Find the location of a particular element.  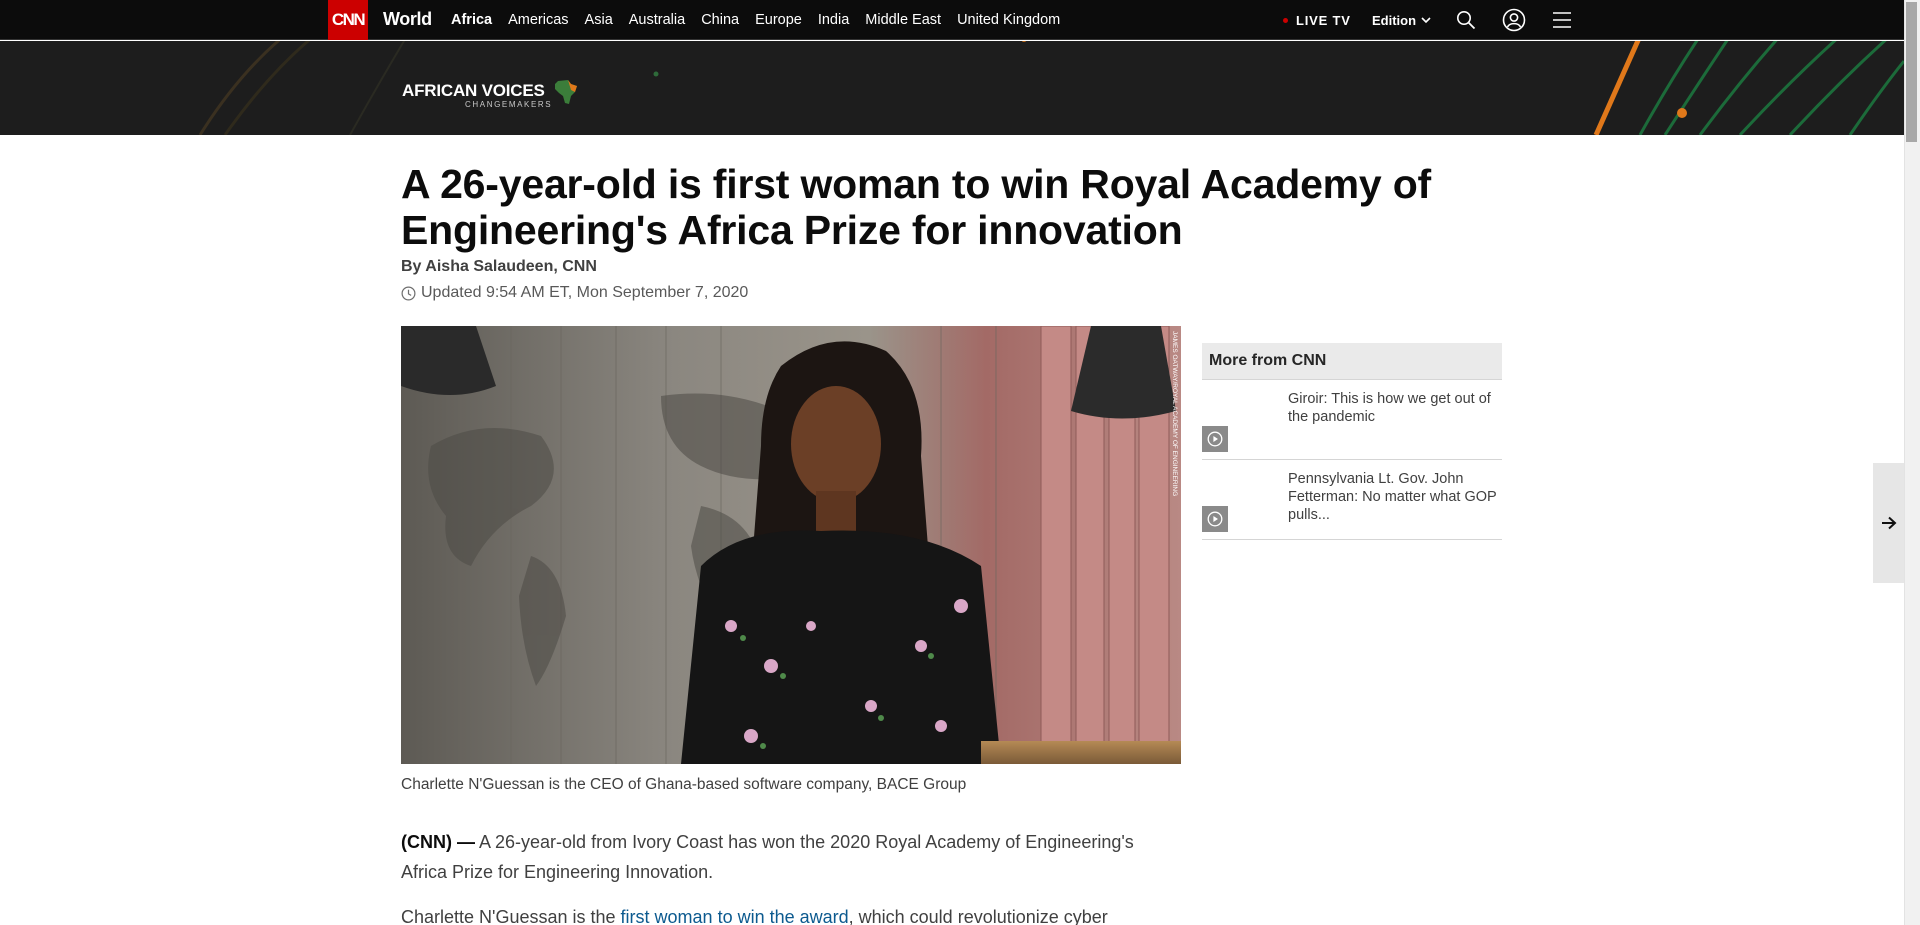

cnn-logo: CNN is located at coordinates (348, 20).